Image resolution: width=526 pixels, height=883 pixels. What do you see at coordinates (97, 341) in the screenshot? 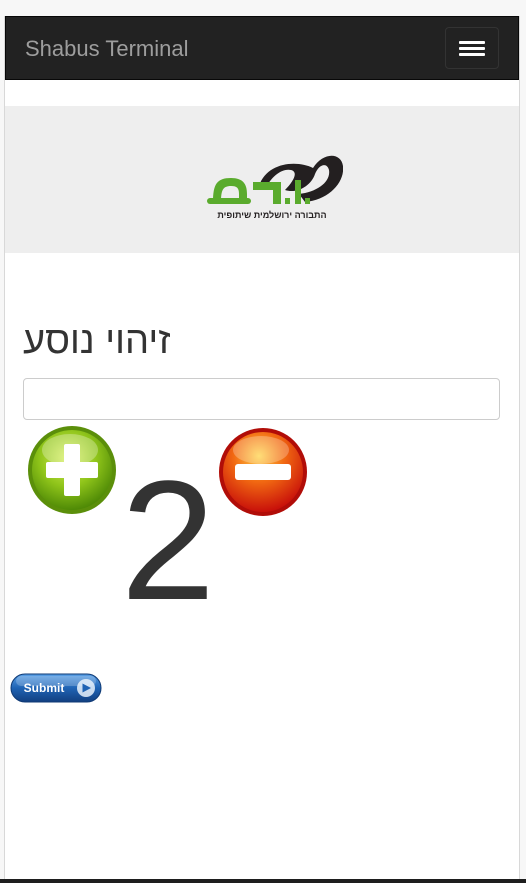
I see `page-title: זיהוי נוסע` at bounding box center [97, 341].